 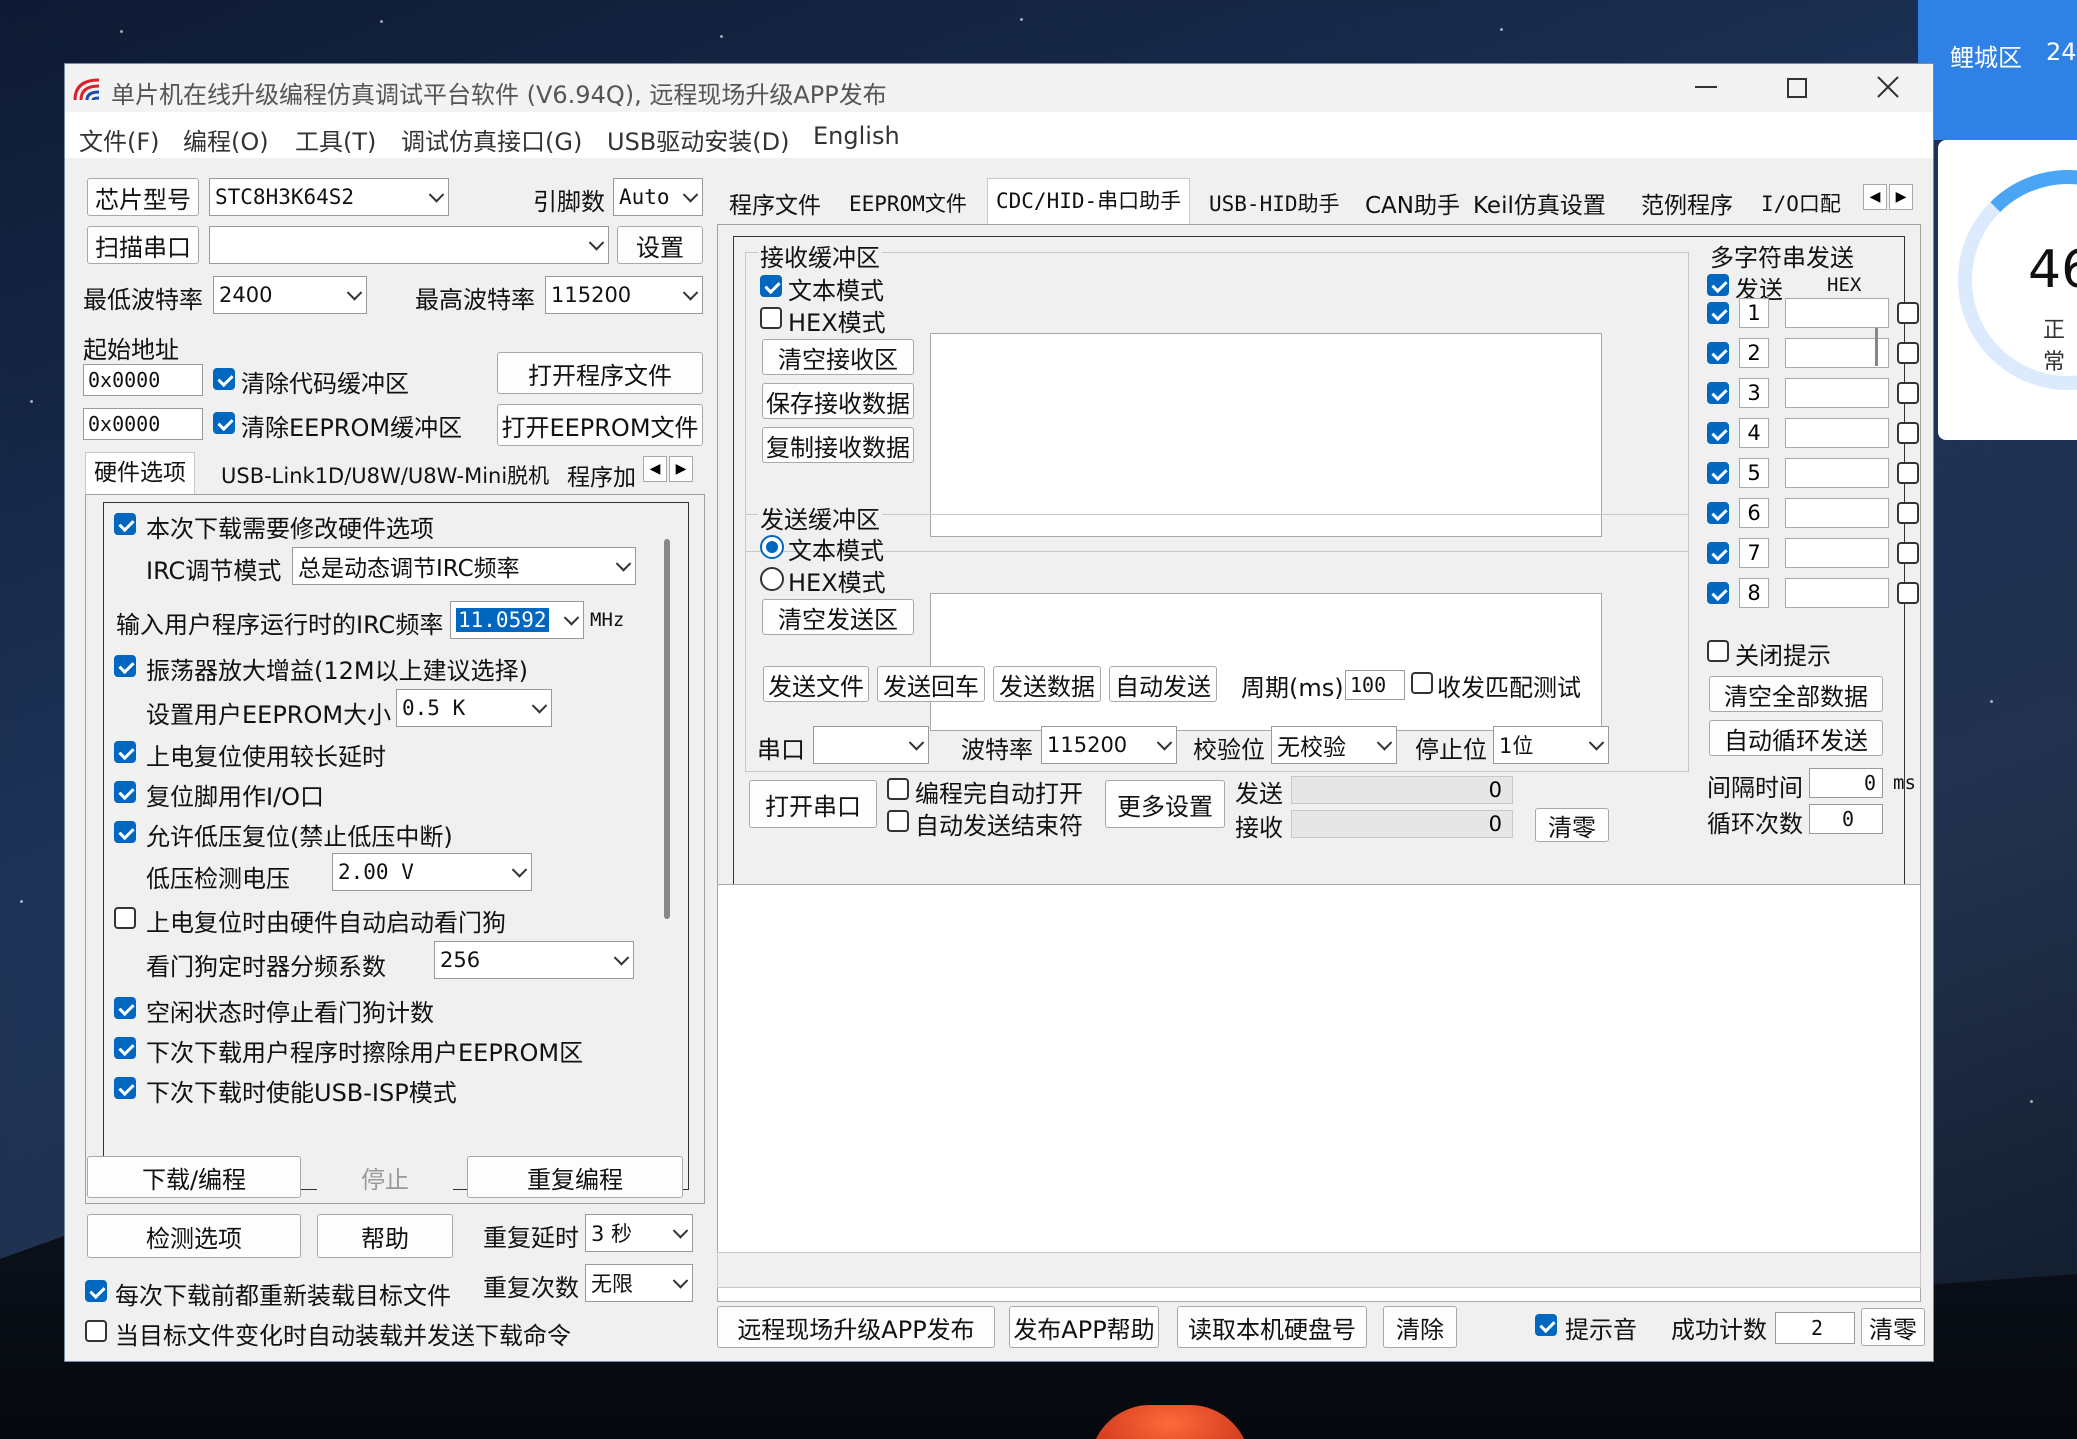 What do you see at coordinates (1796, 694) in the screenshot?
I see `clear-all-data-button: 清空全部数据` at bounding box center [1796, 694].